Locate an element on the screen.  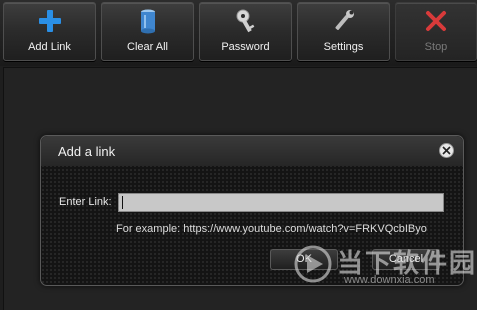
settings-button: Settings is located at coordinates (343, 31).